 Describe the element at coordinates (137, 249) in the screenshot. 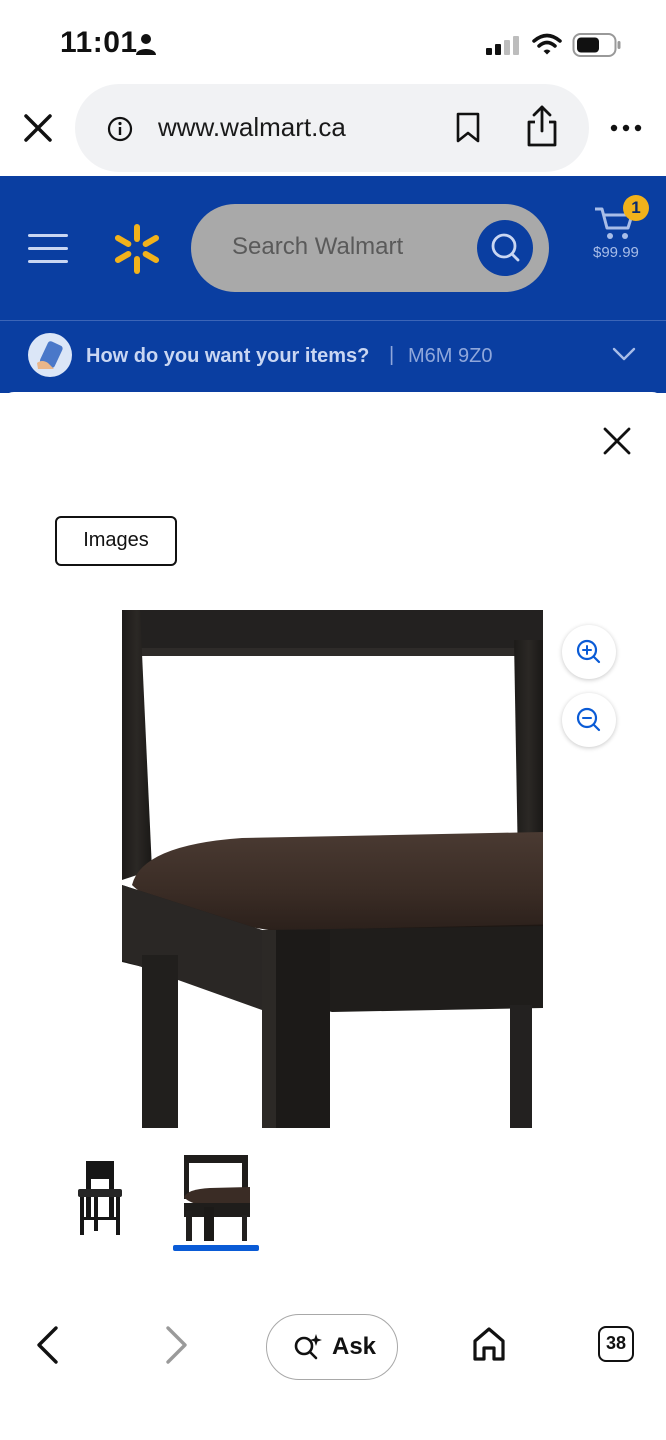

I see `walmart-spark-logo` at that location.